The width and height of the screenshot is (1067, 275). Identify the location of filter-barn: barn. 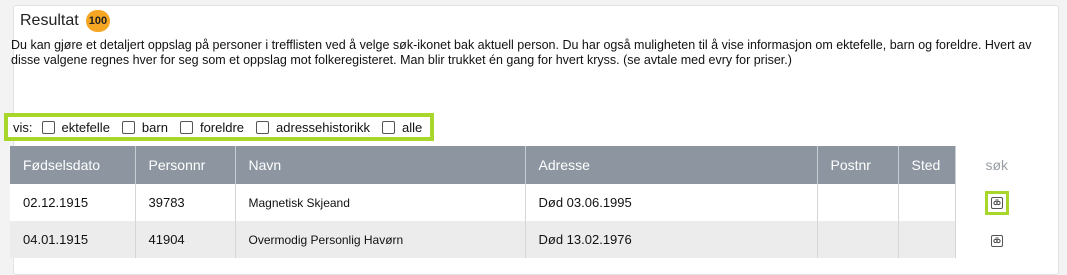
(144, 127).